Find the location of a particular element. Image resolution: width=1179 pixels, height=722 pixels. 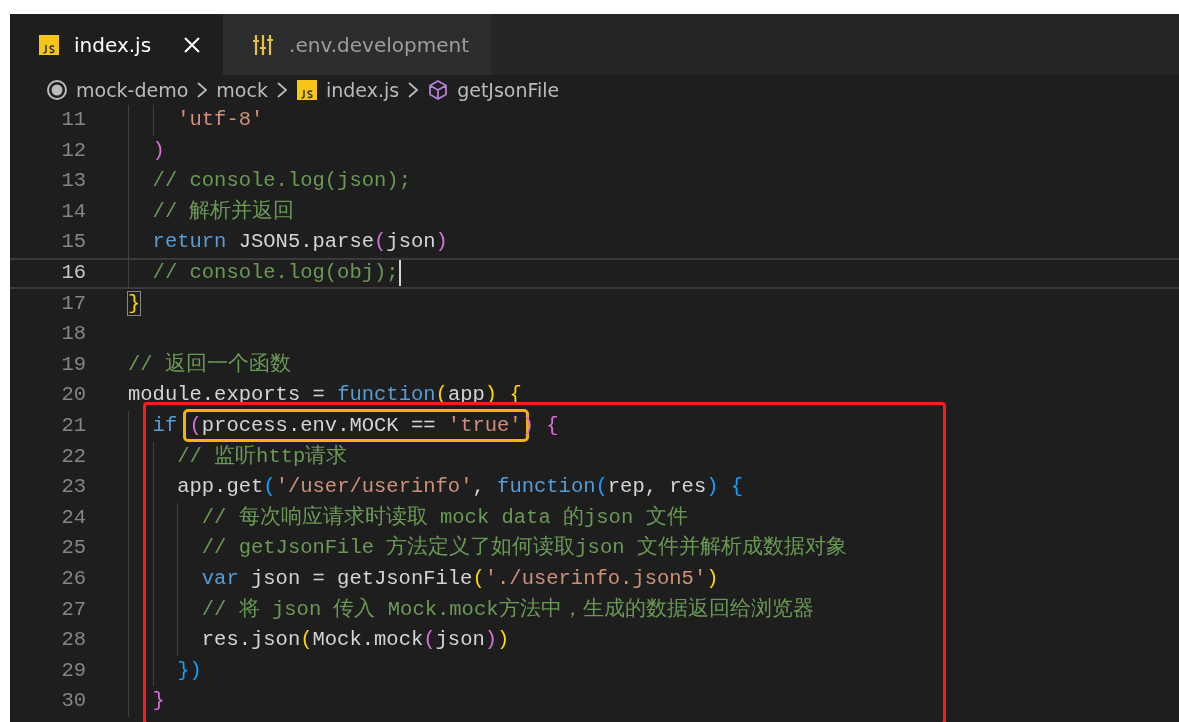

code-token: return is located at coordinates (189, 242).